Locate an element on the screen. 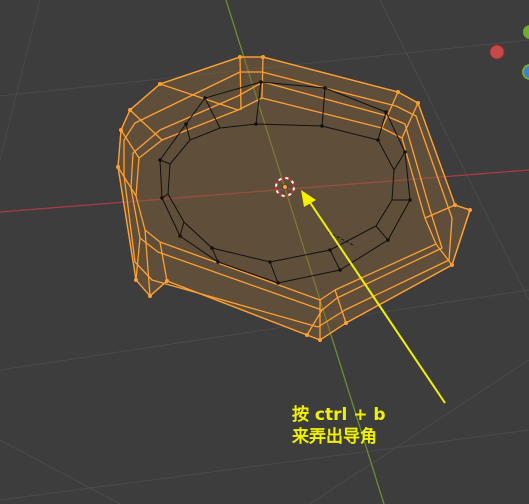 The height and width of the screenshot is (504, 529). object-origin-icon is located at coordinates (285, 187).